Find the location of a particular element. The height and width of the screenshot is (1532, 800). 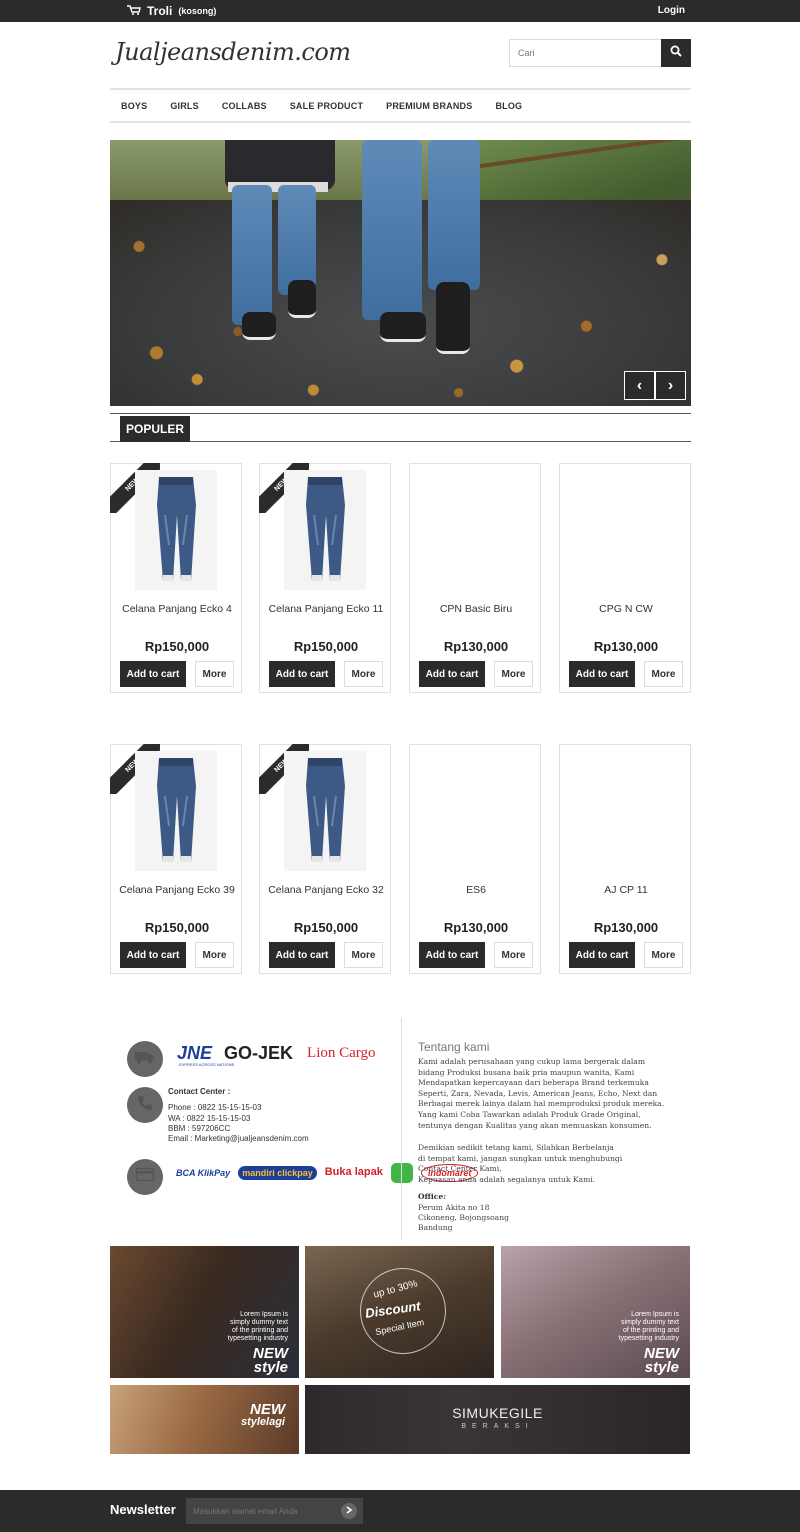

nav-item-girls: GIRLS is located at coordinates (184, 106).